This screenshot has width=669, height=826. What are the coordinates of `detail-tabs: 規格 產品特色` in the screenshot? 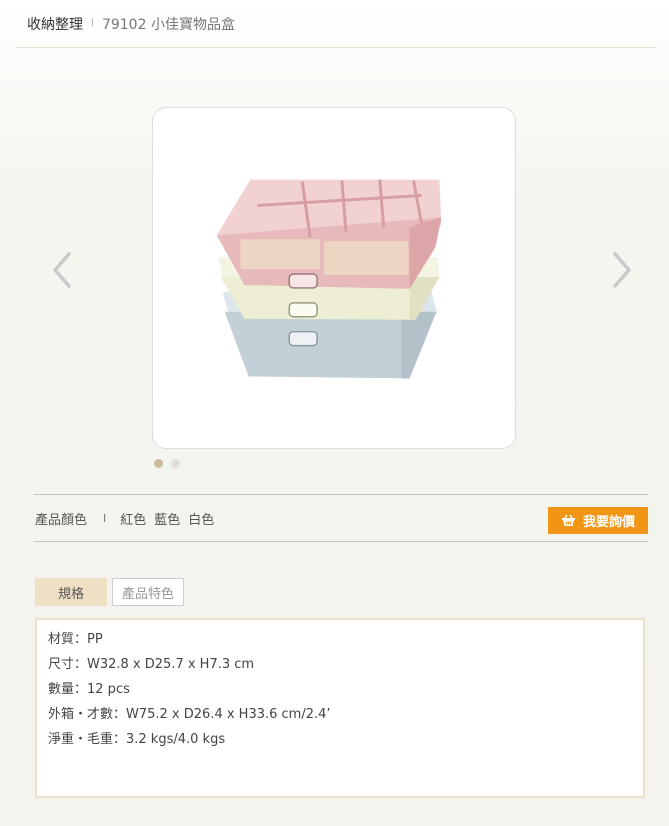 It's located at (109, 592).